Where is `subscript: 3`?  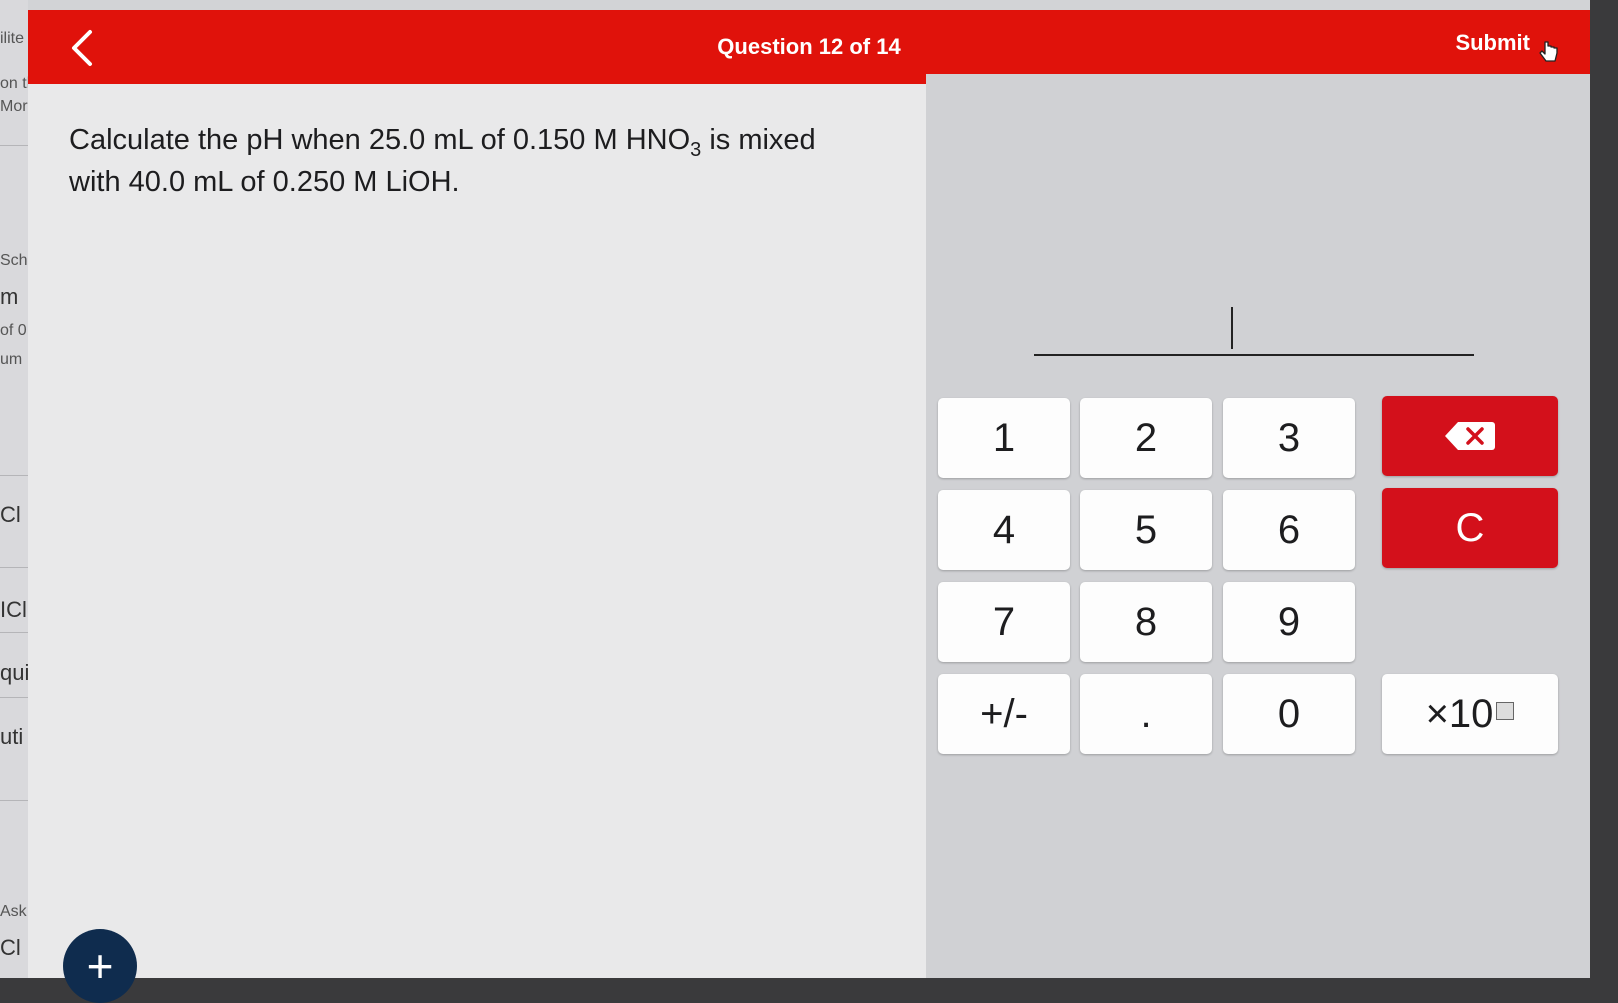 subscript: 3 is located at coordinates (696, 149).